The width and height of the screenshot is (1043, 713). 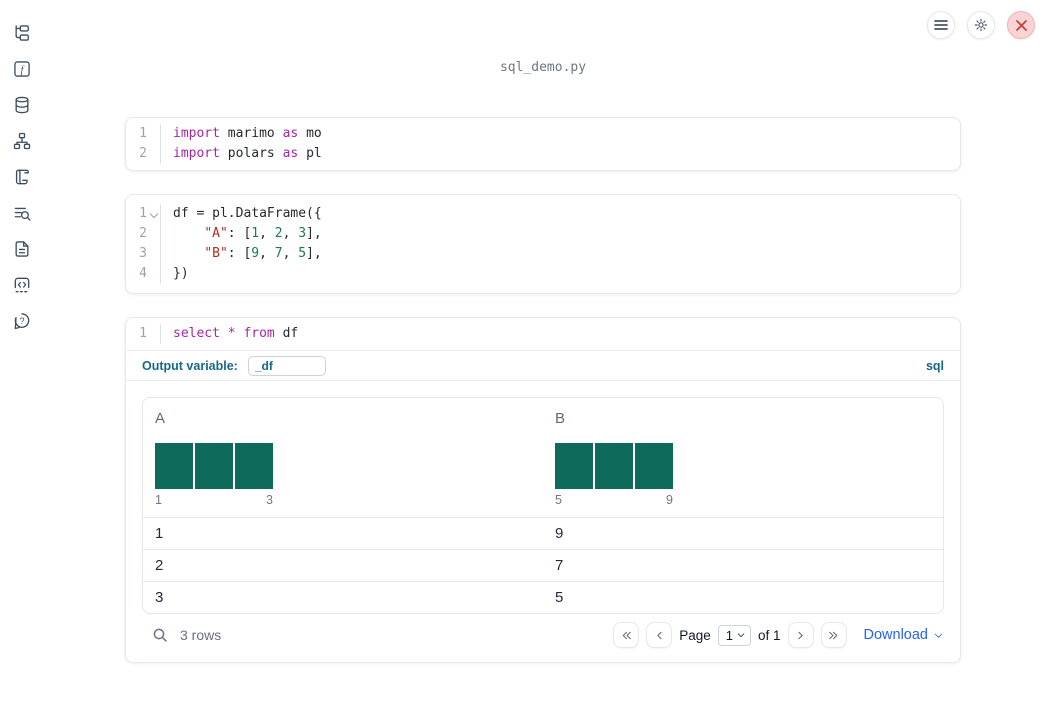 I want to click on chevron-right-icon, so click(x=800, y=635).